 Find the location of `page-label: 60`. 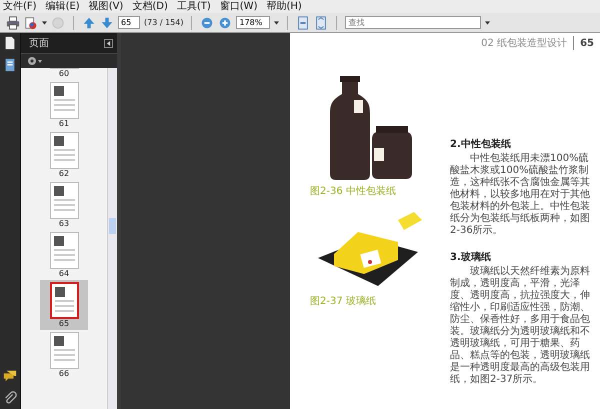

page-label: 60 is located at coordinates (64, 74).